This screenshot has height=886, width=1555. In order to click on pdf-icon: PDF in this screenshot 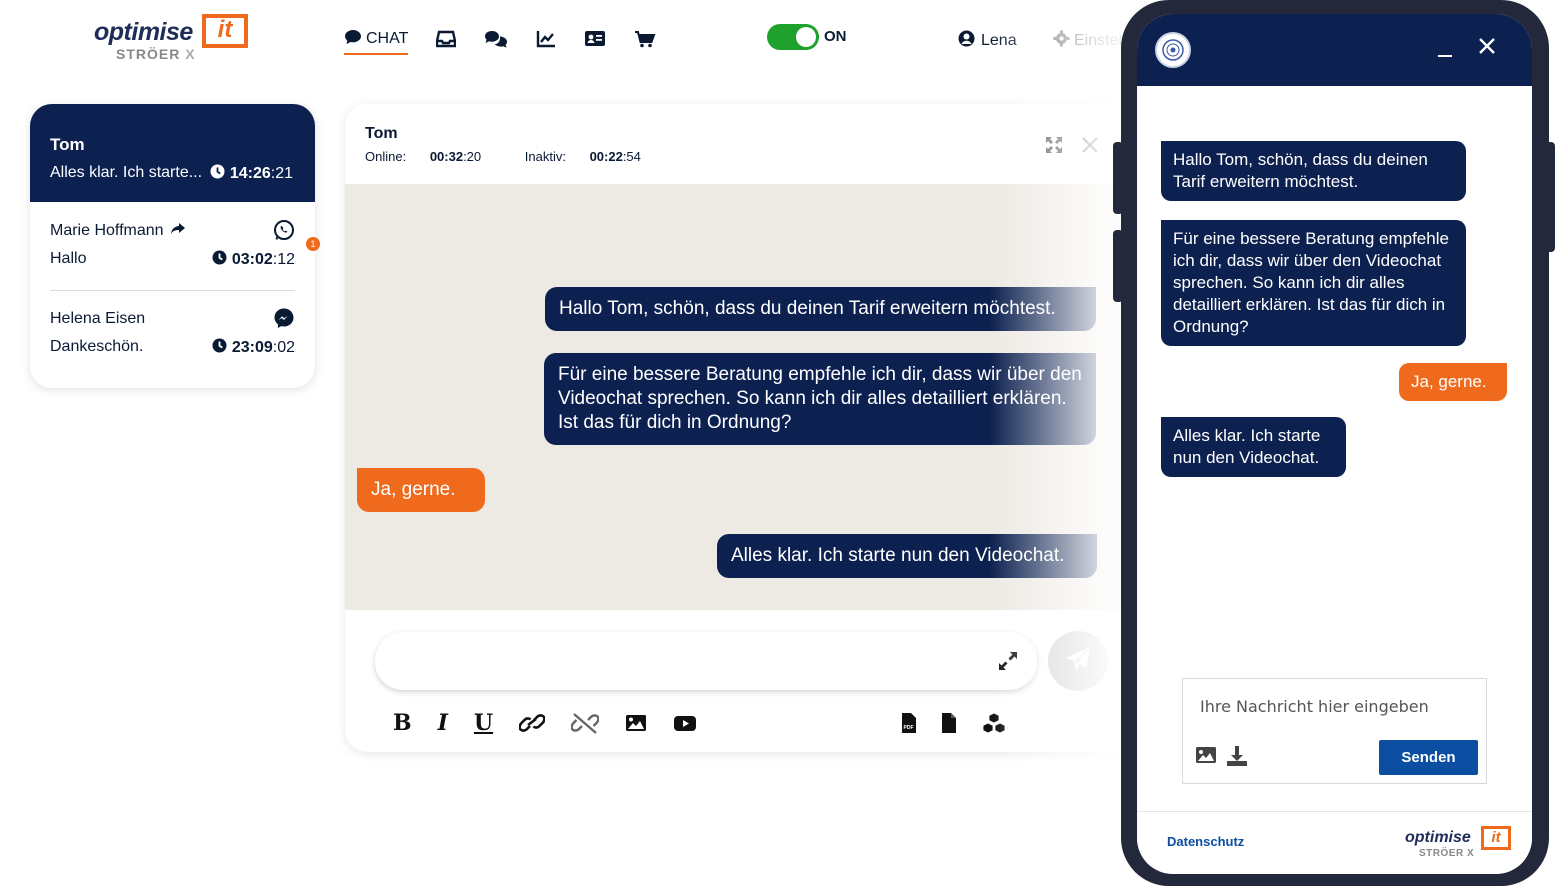, I will do `click(909, 723)`.